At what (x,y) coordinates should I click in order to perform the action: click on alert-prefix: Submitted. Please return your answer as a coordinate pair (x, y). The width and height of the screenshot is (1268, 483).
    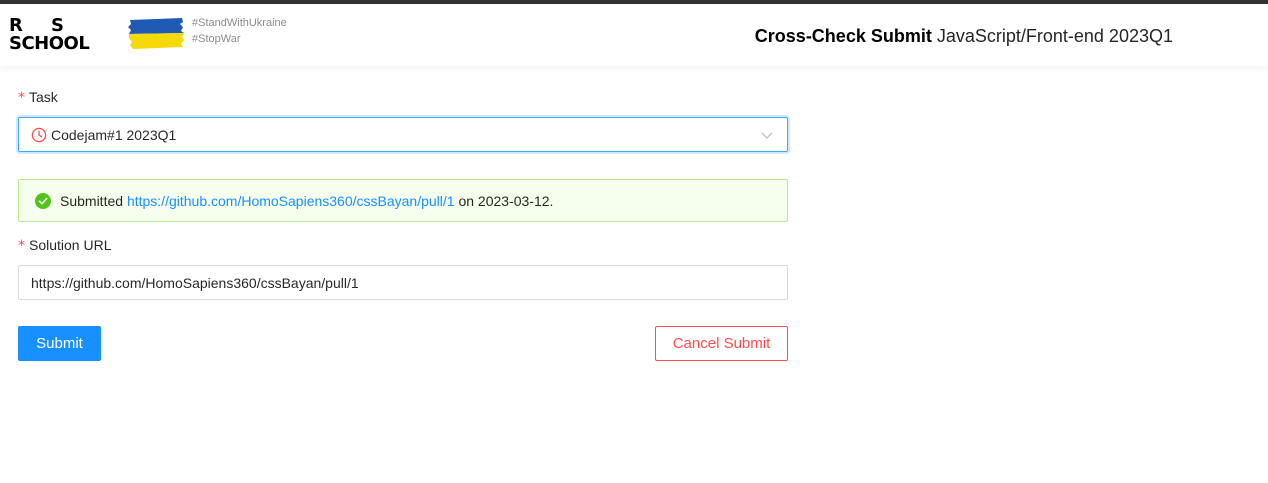
    Looking at the image, I should click on (92, 201).